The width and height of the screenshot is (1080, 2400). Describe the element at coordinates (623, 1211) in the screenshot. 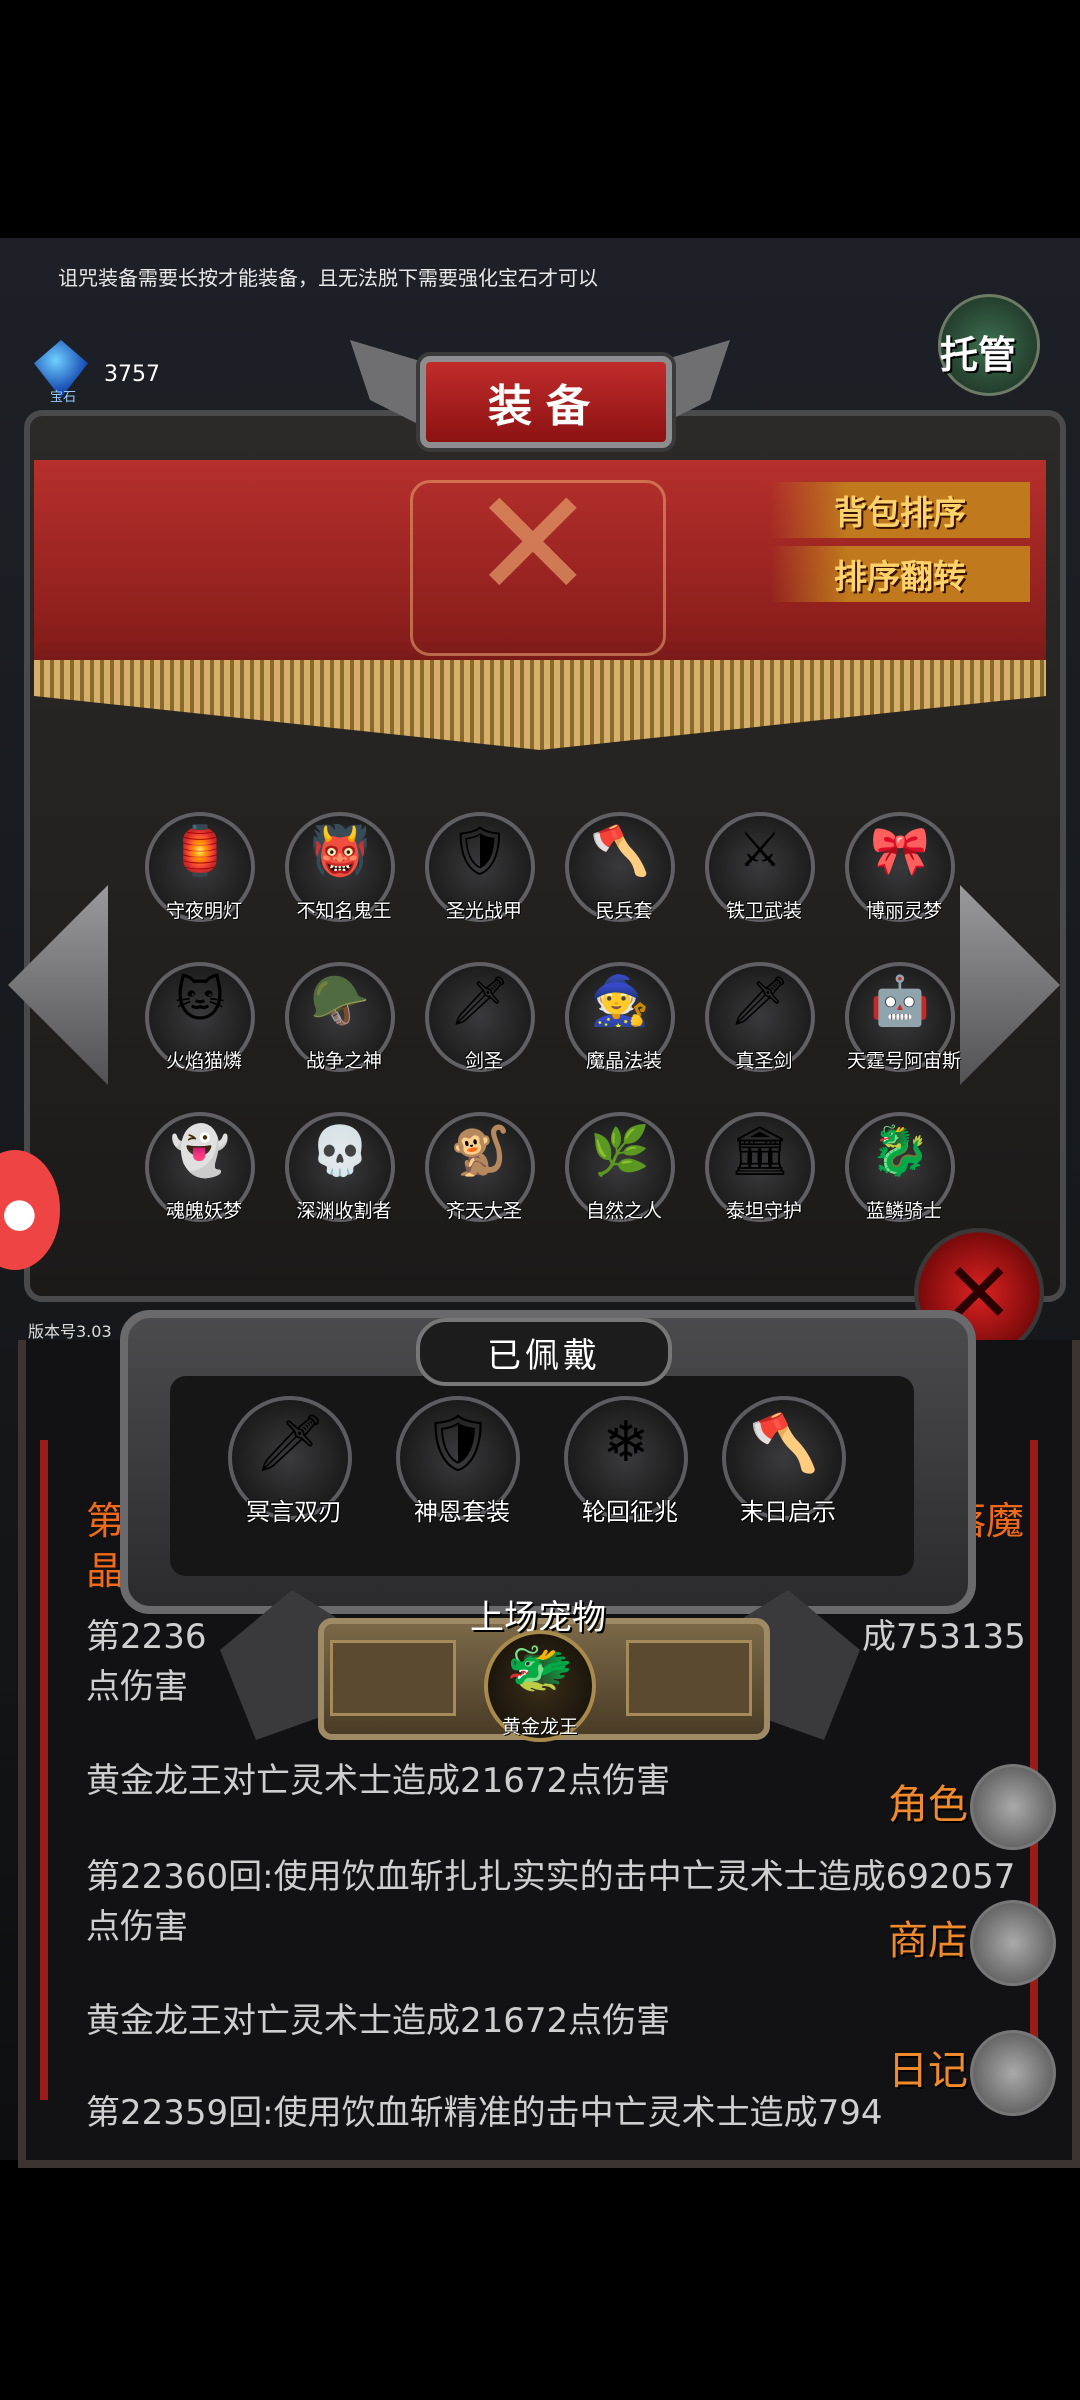

I see `equipment-item-label: 自然之人` at that location.